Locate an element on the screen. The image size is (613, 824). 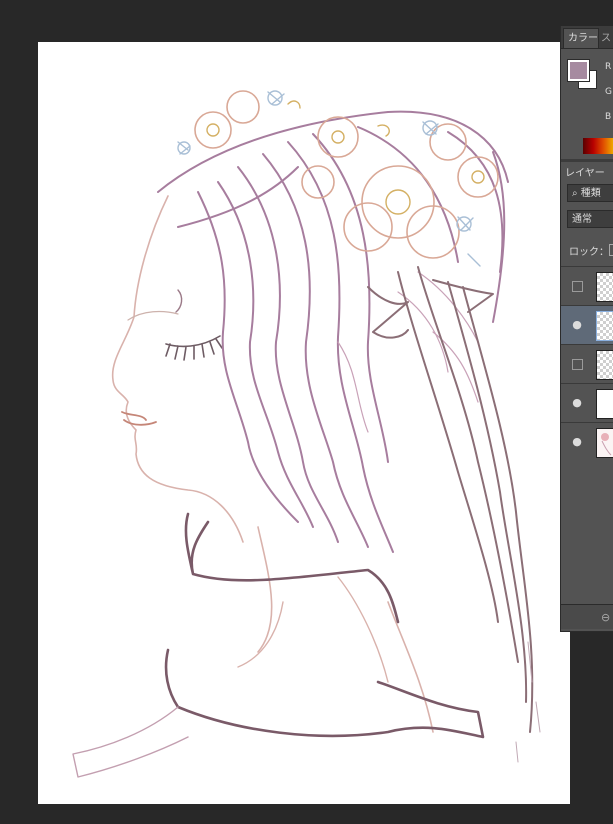
tab-color: カラー is located at coordinates (581, 38).